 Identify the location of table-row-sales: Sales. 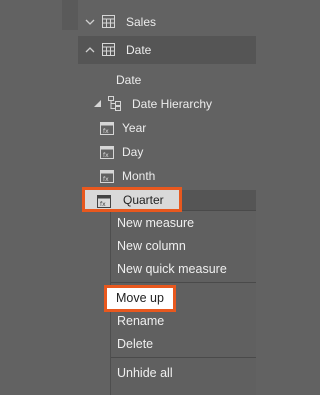
(167, 22).